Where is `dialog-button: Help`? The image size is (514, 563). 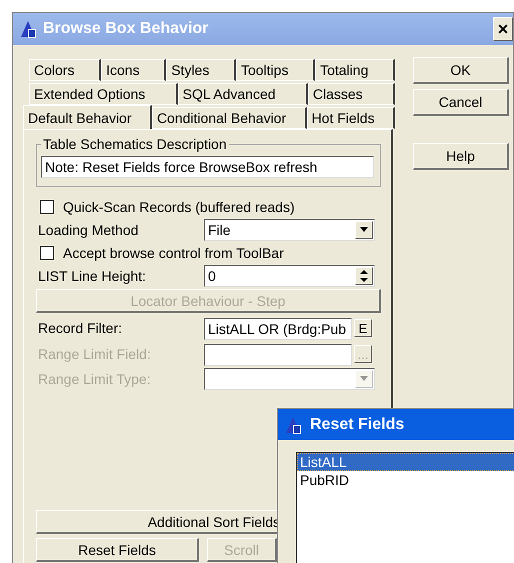
dialog-button: Help is located at coordinates (461, 156).